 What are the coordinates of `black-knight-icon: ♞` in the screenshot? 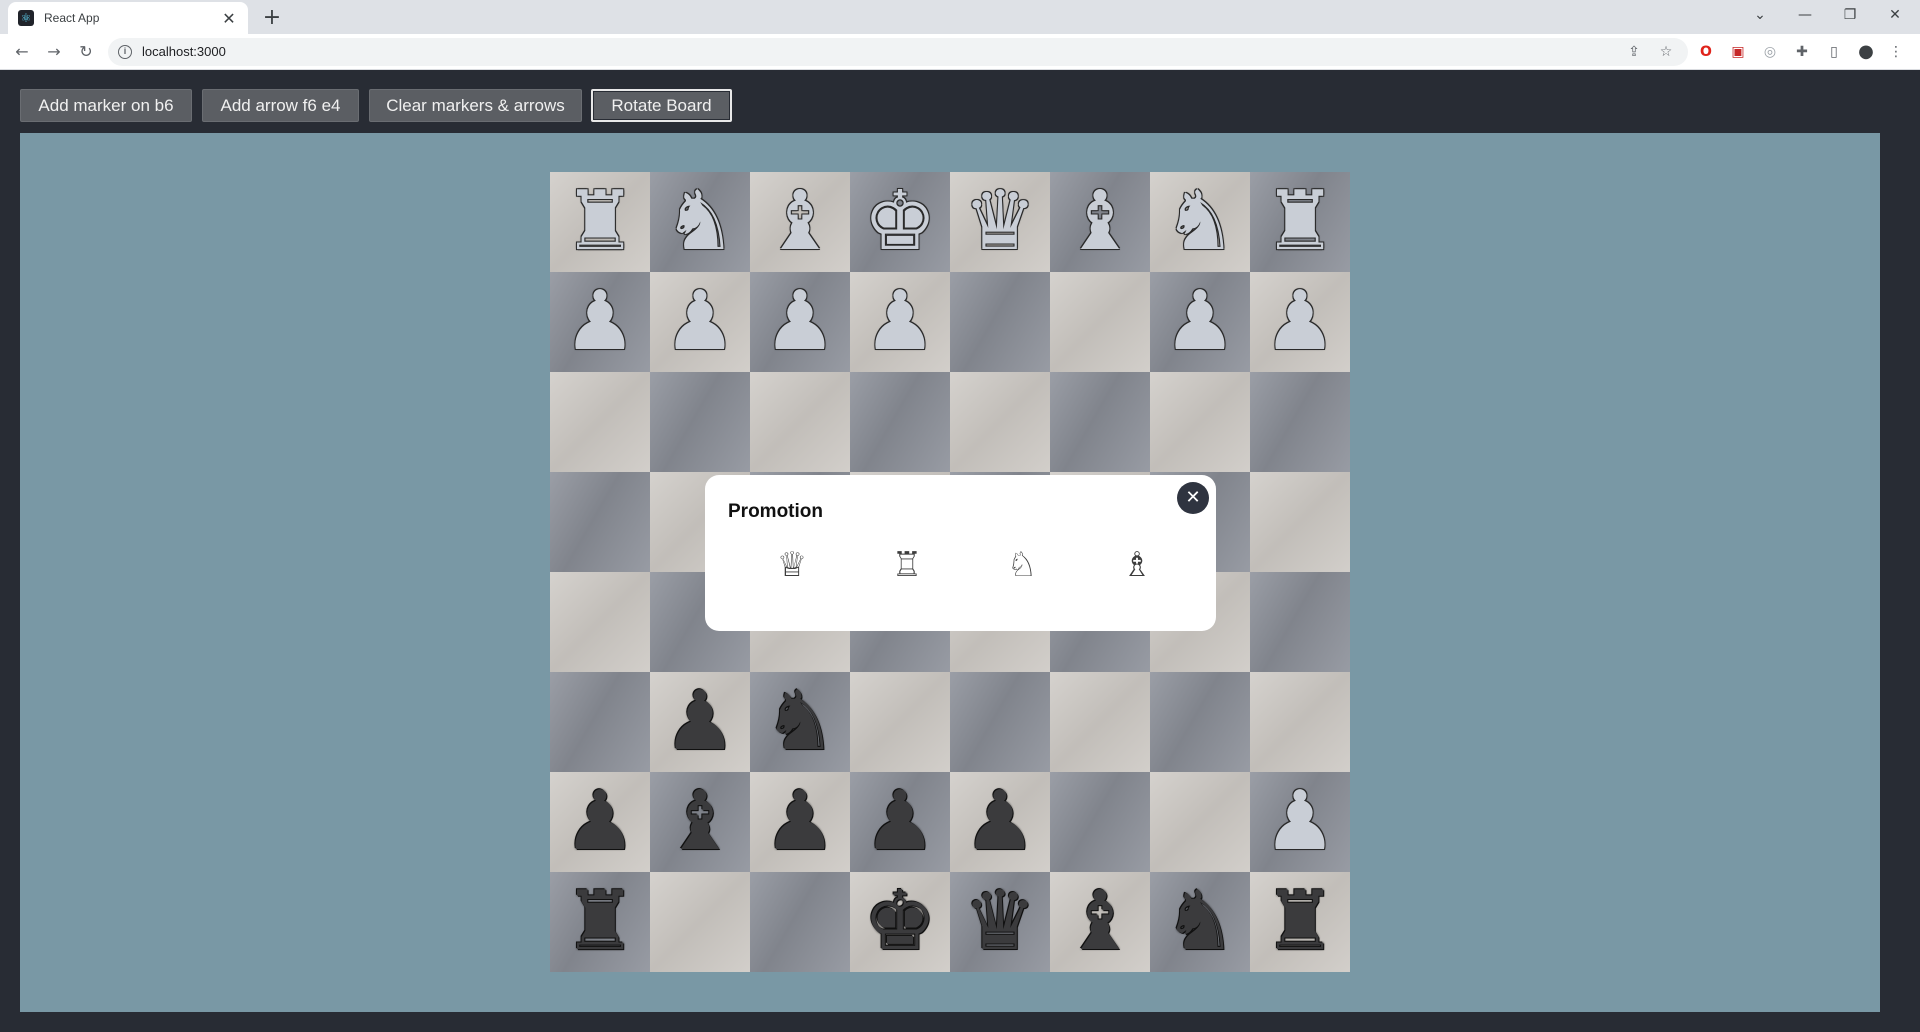 It's located at (800, 722).